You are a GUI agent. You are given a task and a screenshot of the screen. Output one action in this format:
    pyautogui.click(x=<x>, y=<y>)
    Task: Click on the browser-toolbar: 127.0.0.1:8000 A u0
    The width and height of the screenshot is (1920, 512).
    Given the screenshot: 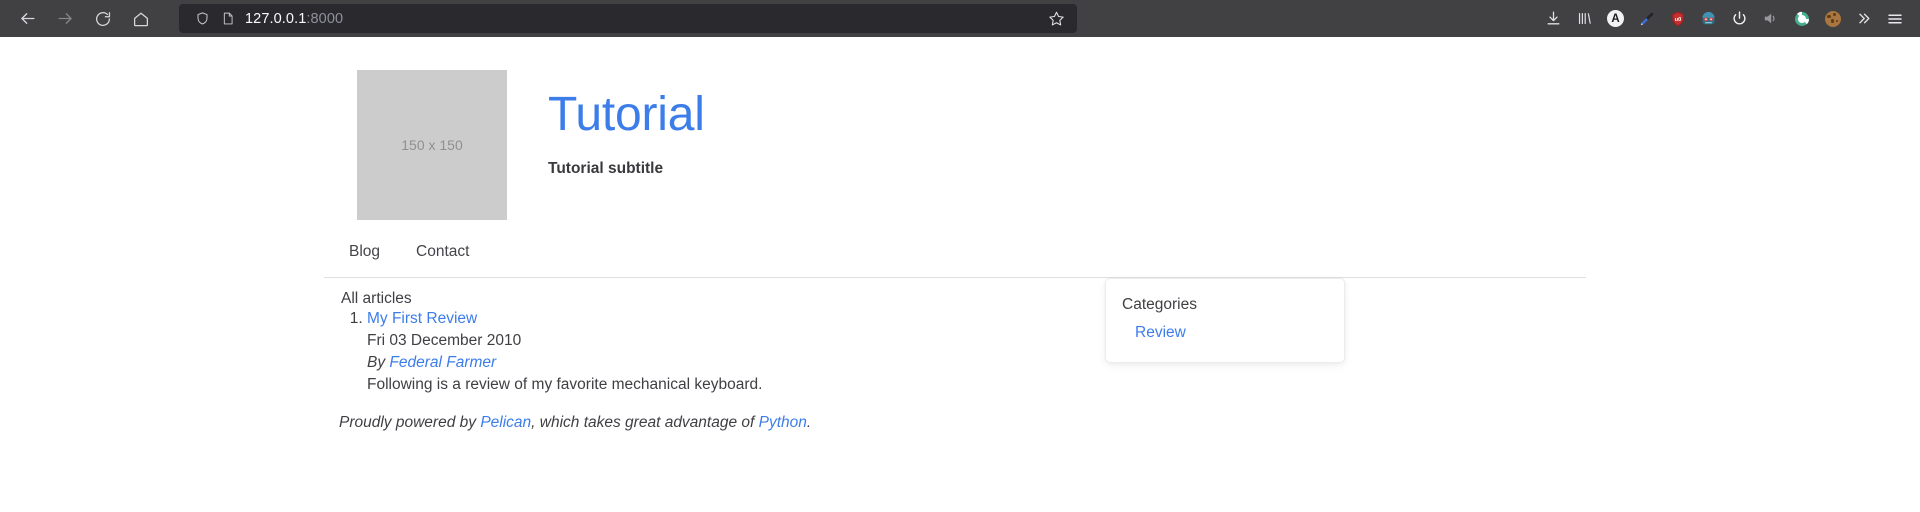 What is the action you would take?
    pyautogui.click(x=960, y=18)
    